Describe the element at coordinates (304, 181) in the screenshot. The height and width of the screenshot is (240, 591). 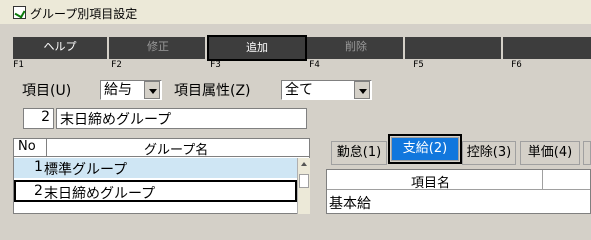
I see `scroll-thumb` at that location.